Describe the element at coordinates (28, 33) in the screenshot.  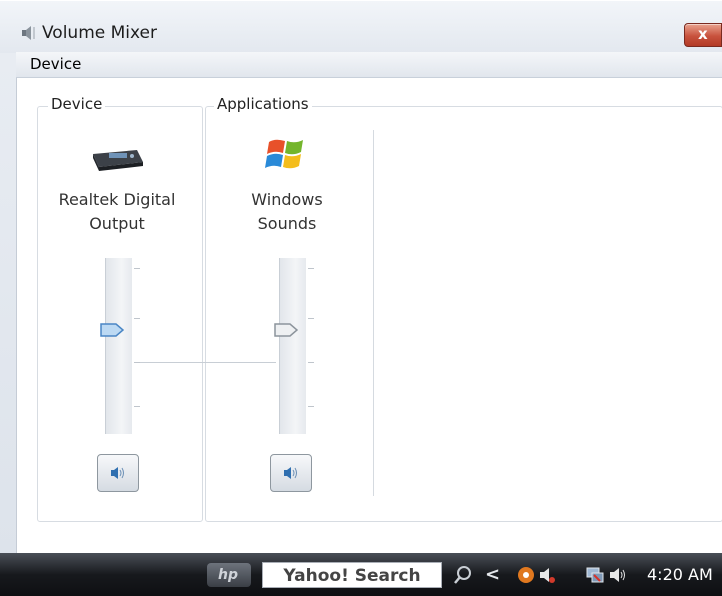
I see `speaker-app-icon` at that location.